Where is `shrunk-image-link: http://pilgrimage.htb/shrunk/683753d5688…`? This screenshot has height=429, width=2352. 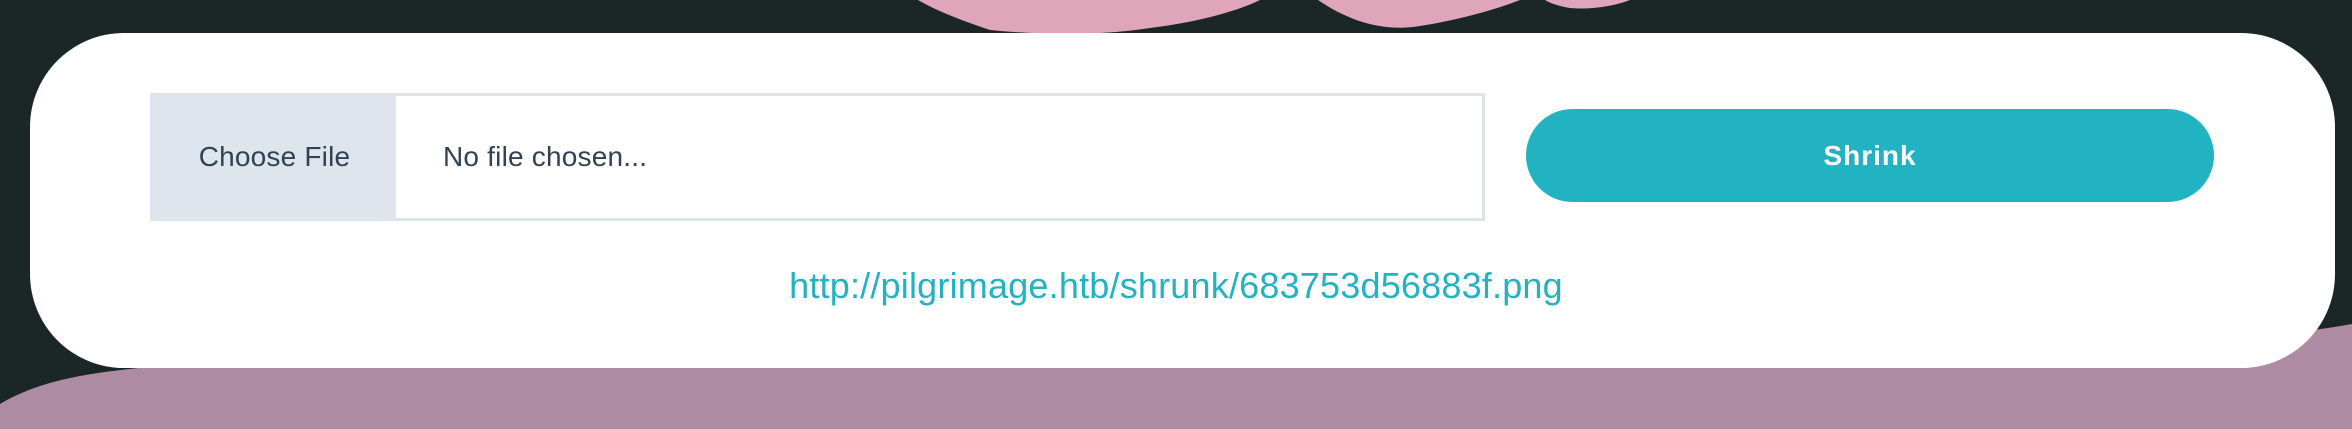 shrunk-image-link: http://pilgrimage.htb/shrunk/683753d5688… is located at coordinates (1176, 286).